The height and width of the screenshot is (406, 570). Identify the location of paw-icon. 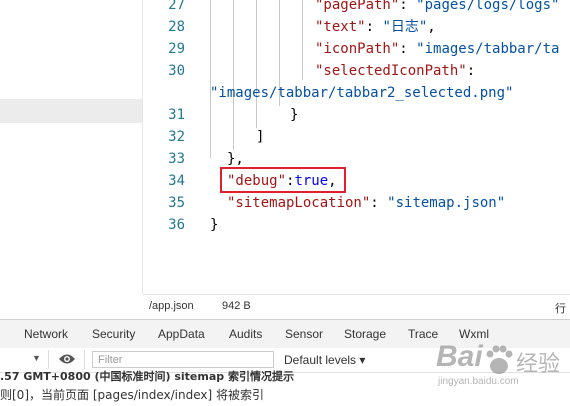
(499, 359).